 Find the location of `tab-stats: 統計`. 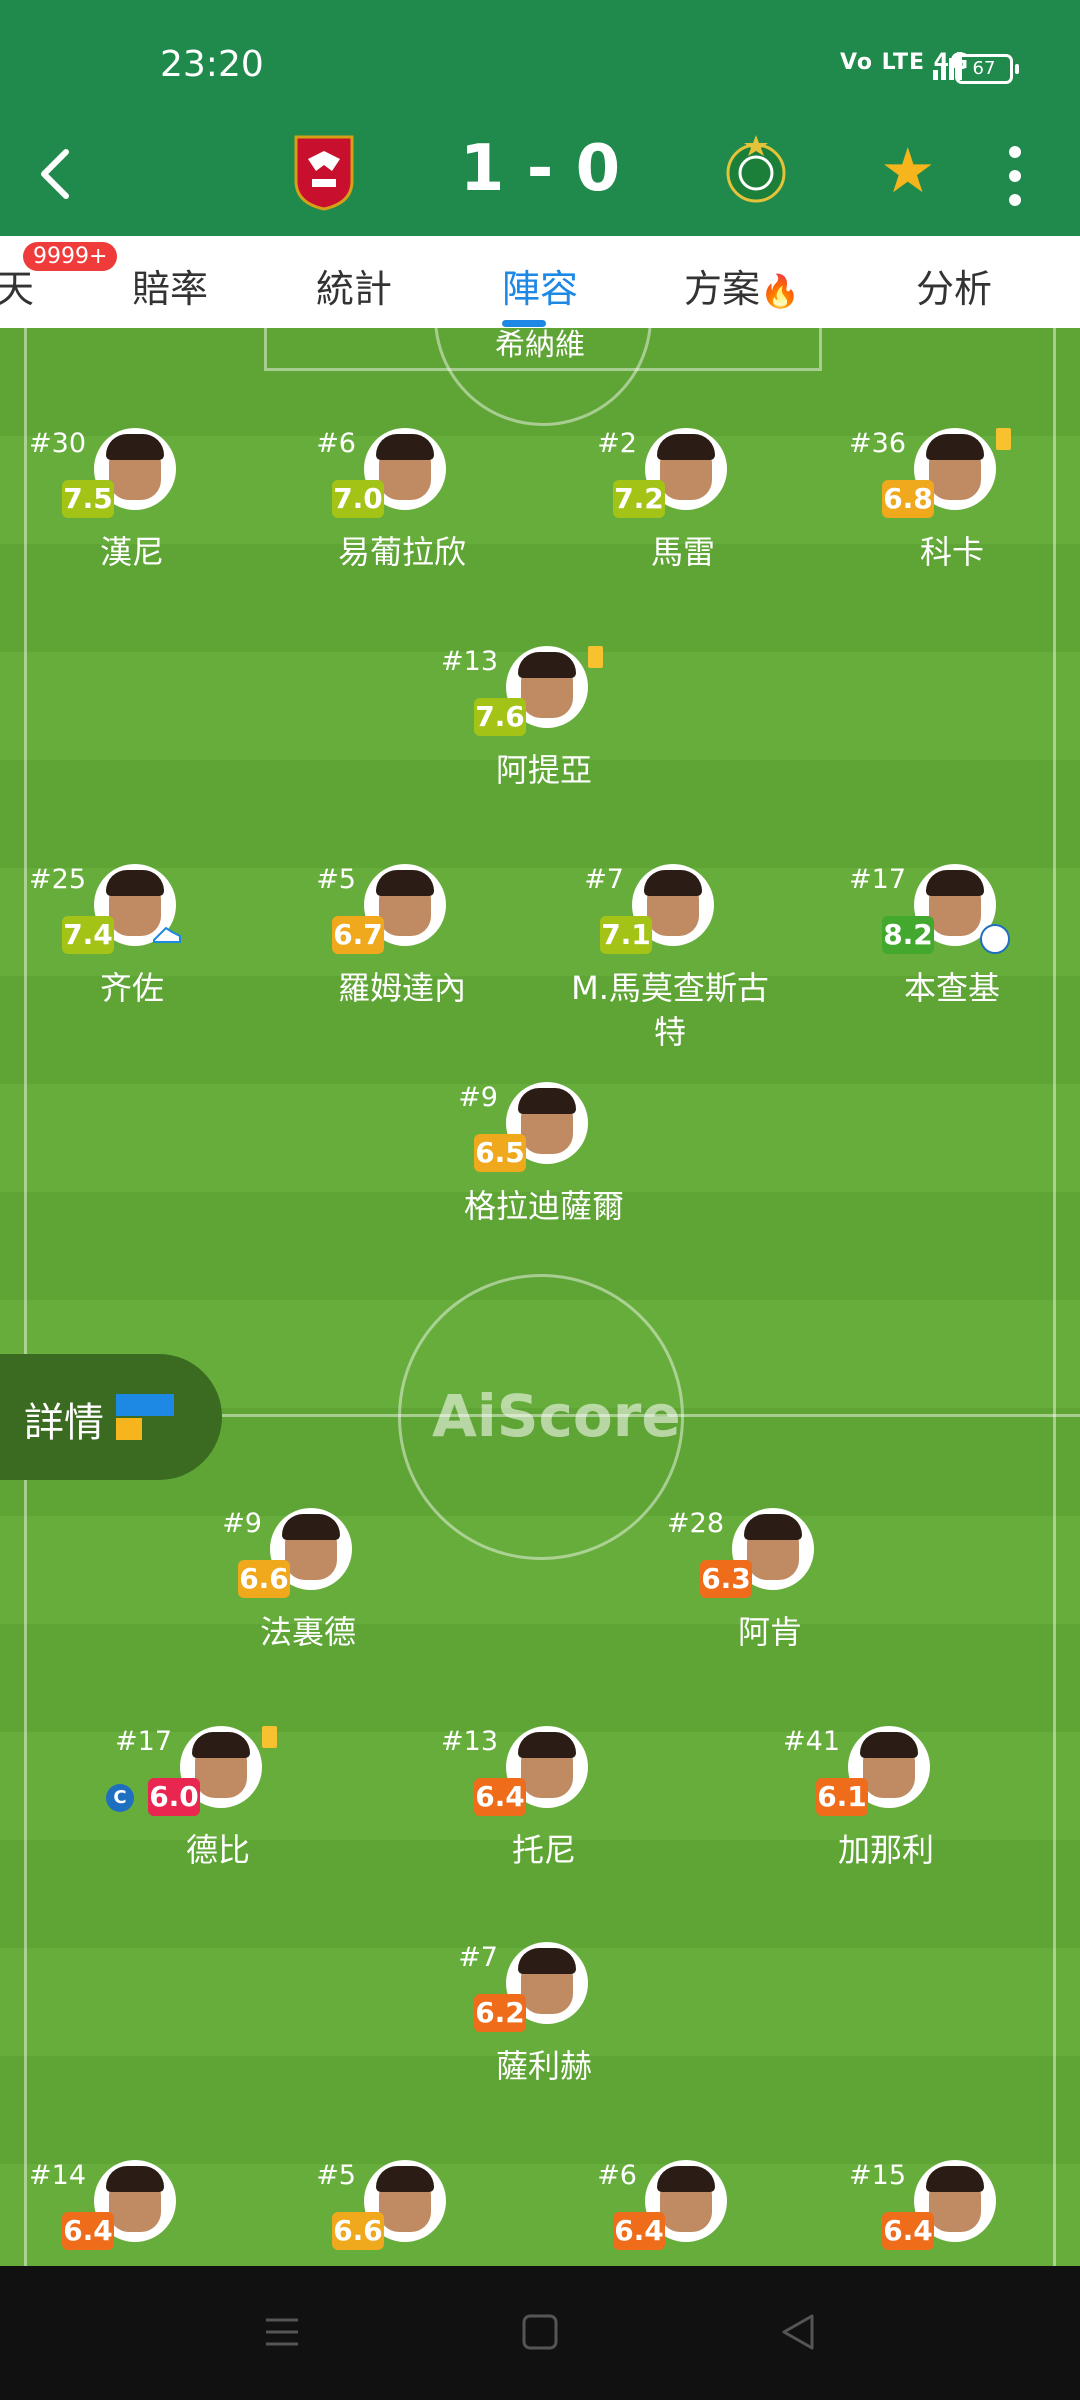

tab-stats: 統計 is located at coordinates (354, 285).